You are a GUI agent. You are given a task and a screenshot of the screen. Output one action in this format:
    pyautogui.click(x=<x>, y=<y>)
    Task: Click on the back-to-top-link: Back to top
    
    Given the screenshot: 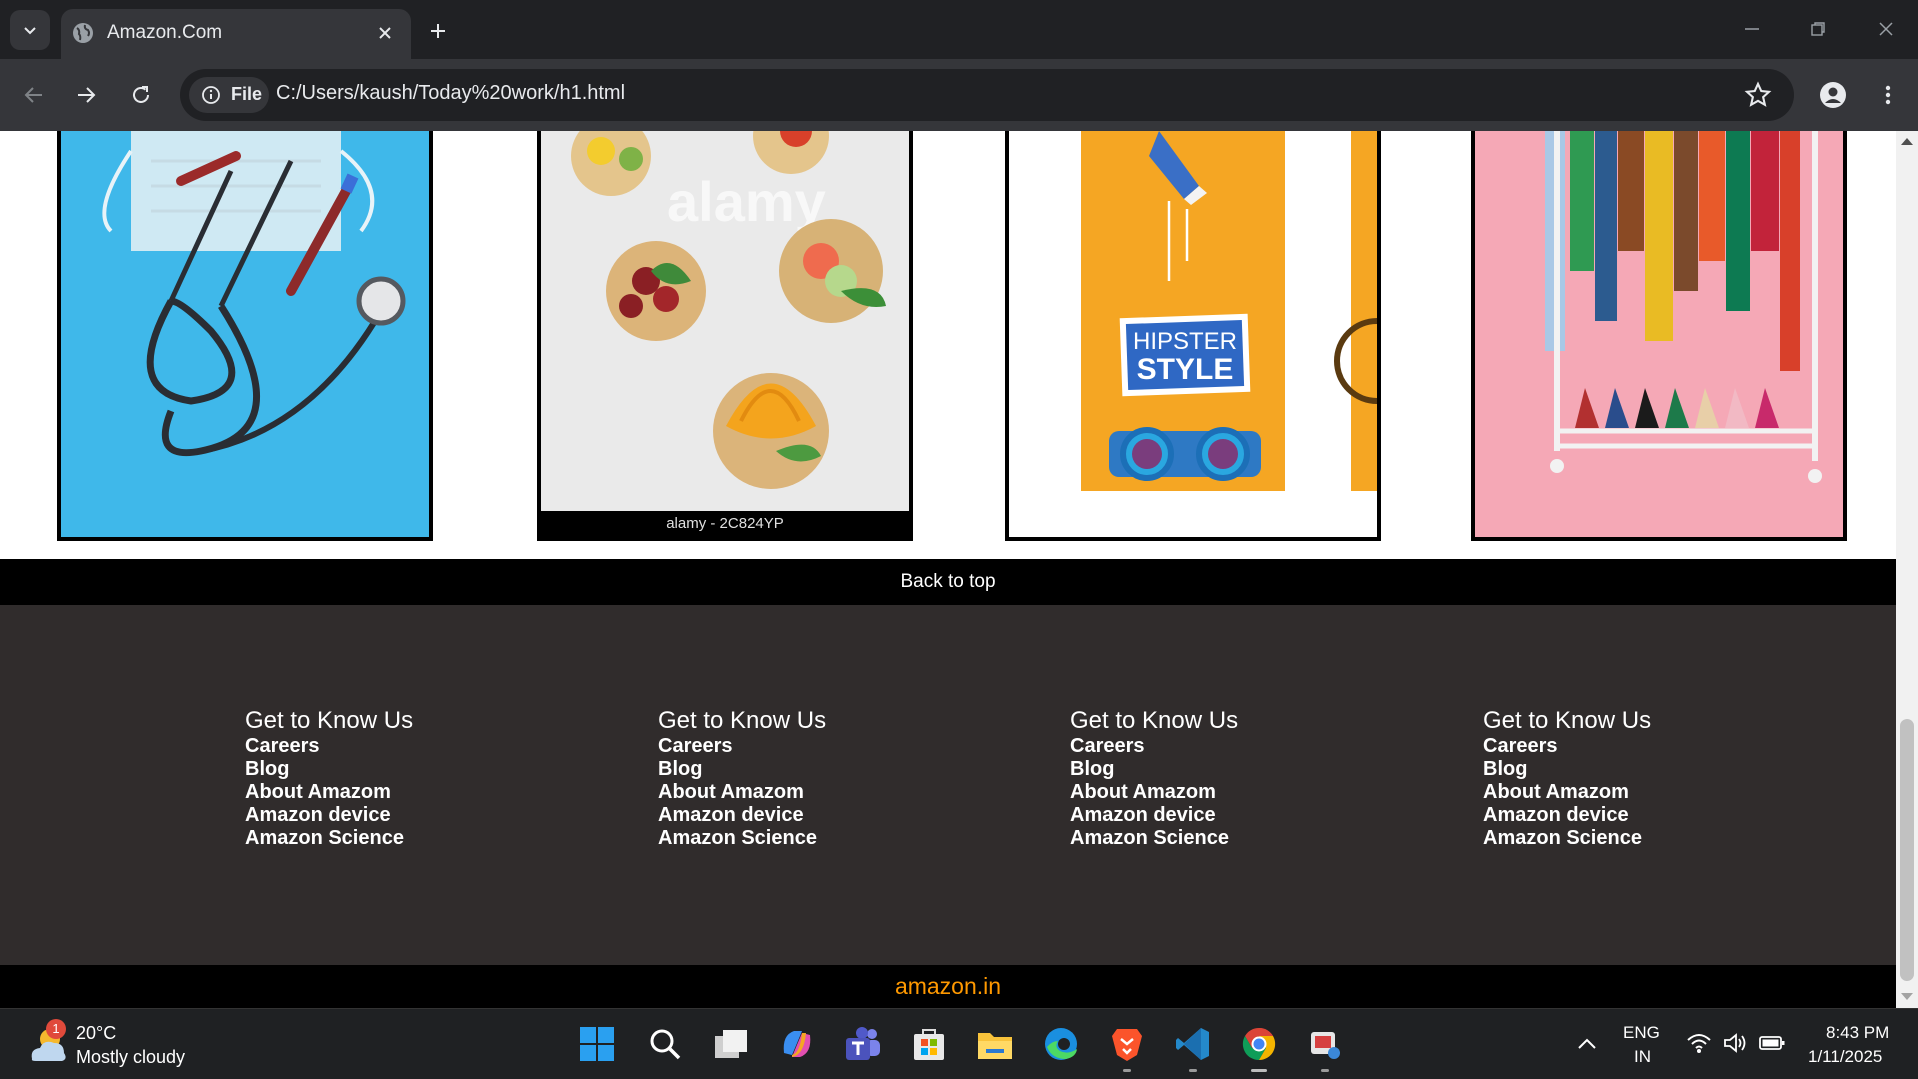 What is the action you would take?
    pyautogui.click(x=948, y=582)
    